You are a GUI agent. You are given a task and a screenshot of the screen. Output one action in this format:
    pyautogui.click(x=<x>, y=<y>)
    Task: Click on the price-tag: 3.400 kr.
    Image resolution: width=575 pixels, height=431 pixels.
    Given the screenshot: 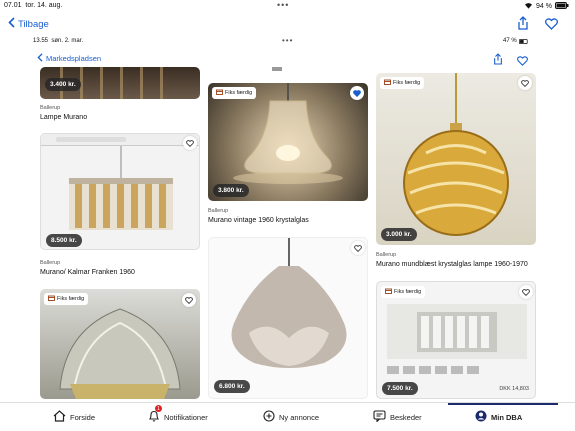 What is the action you would take?
    pyautogui.click(x=63, y=84)
    